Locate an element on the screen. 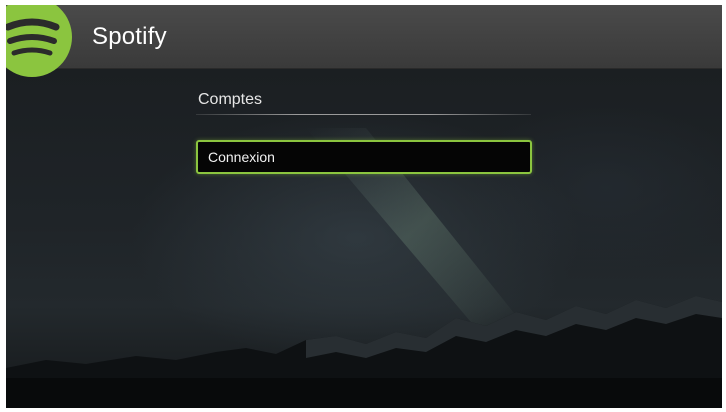 Image resolution: width=726 pixels, height=412 pixels. menu-item-label: Connexion is located at coordinates (241, 157).